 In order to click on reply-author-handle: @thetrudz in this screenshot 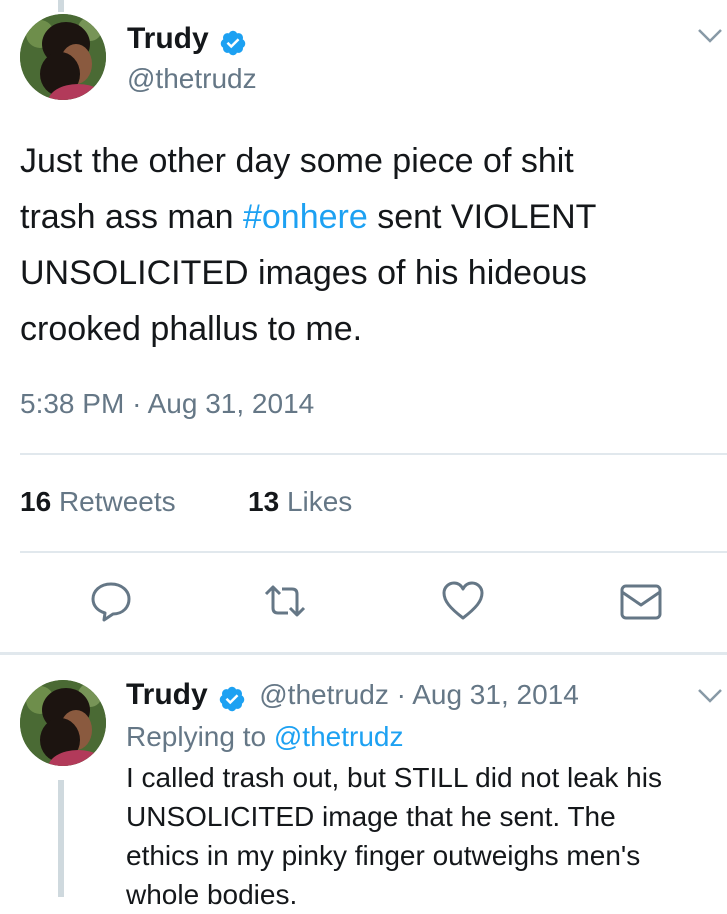, I will do `click(324, 694)`.